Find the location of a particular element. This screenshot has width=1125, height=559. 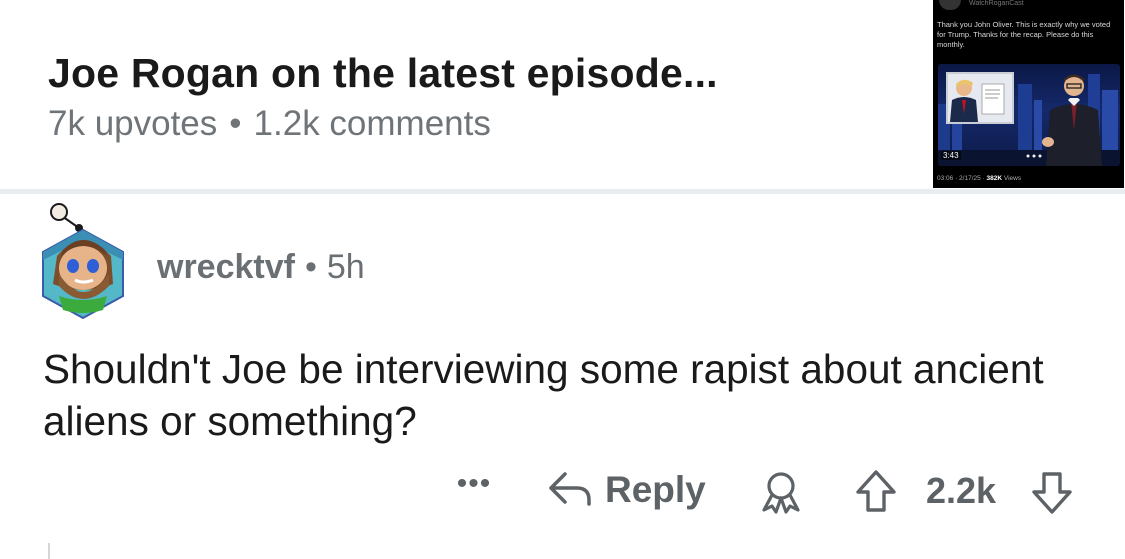

avatar is located at coordinates (82, 260).